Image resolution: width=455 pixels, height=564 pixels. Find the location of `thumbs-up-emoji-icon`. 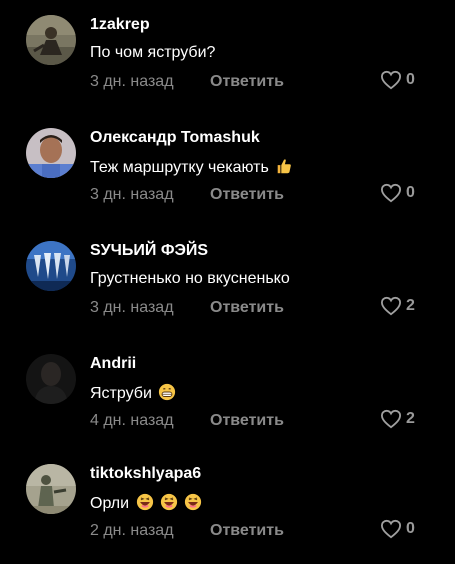

thumbs-up-emoji-icon is located at coordinates (284, 166).